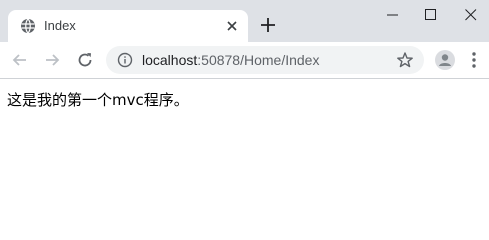 This screenshot has height=240, width=489. I want to click on star-icon, so click(405, 60).